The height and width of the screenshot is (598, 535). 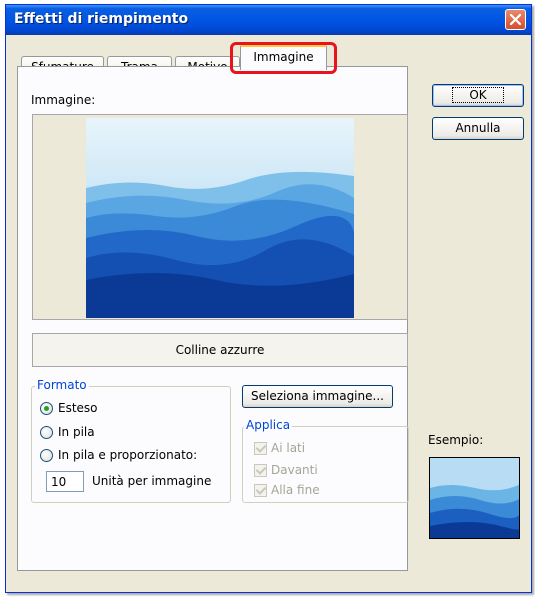 I want to click on radio-in-pila-label: In pila, so click(x=76, y=432).